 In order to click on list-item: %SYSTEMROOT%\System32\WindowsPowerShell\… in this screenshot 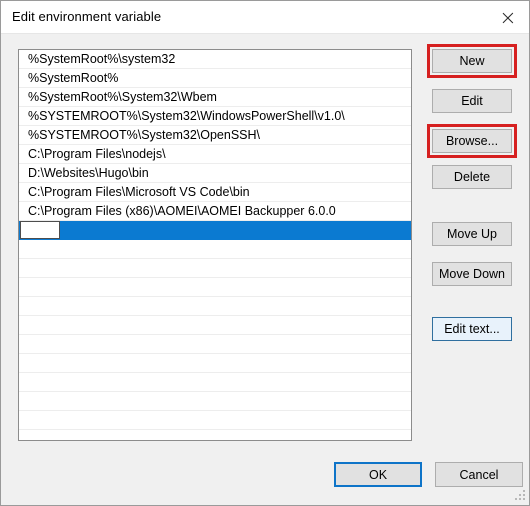, I will do `click(215, 116)`.